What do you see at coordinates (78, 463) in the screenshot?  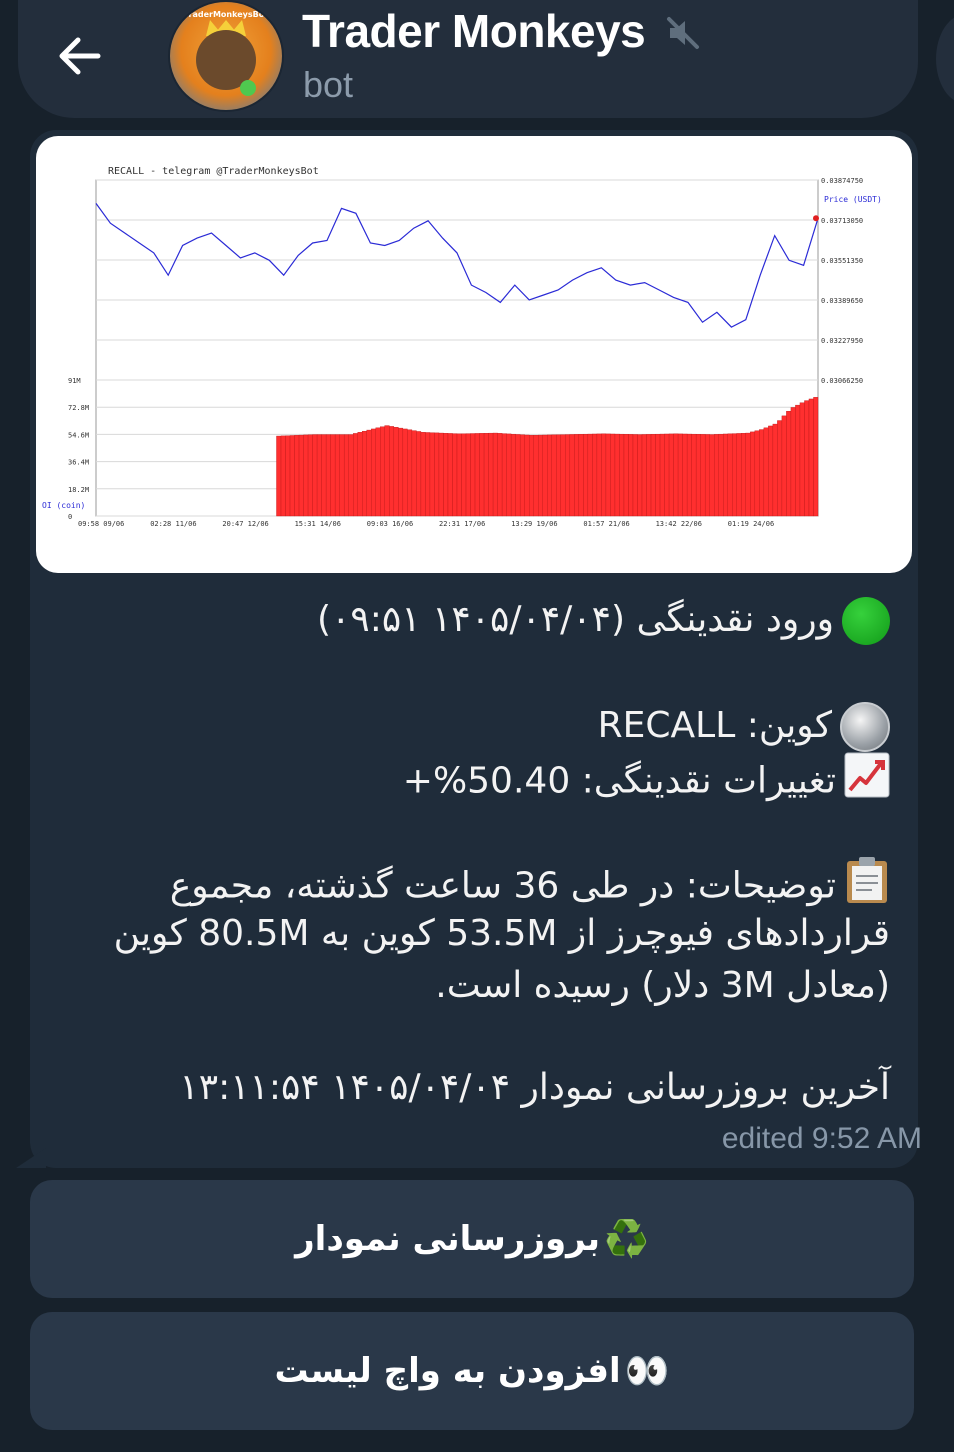 I see `oi-tick-label: 36.4M` at bounding box center [78, 463].